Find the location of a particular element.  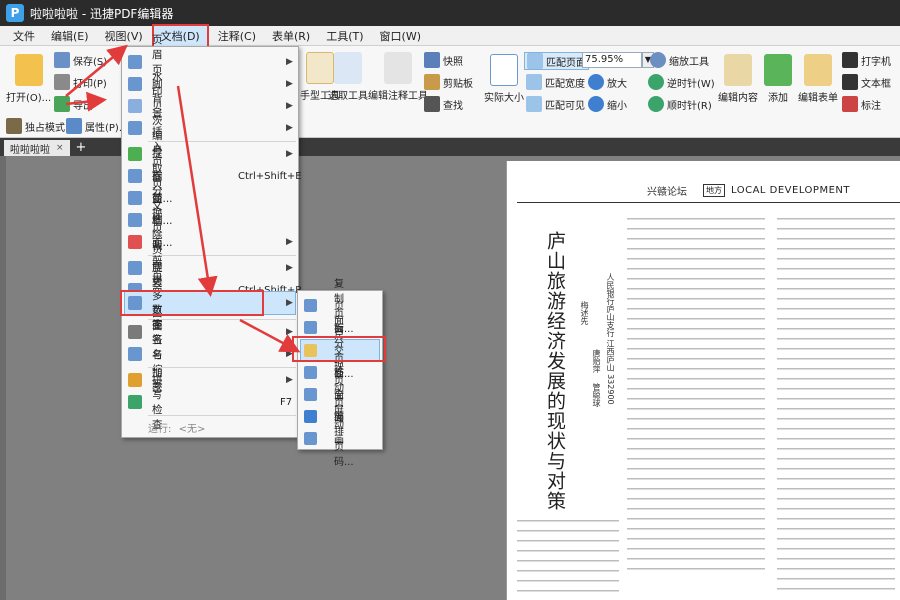

document-tab: 啦啦啦啦 × is located at coordinates (37, 148).